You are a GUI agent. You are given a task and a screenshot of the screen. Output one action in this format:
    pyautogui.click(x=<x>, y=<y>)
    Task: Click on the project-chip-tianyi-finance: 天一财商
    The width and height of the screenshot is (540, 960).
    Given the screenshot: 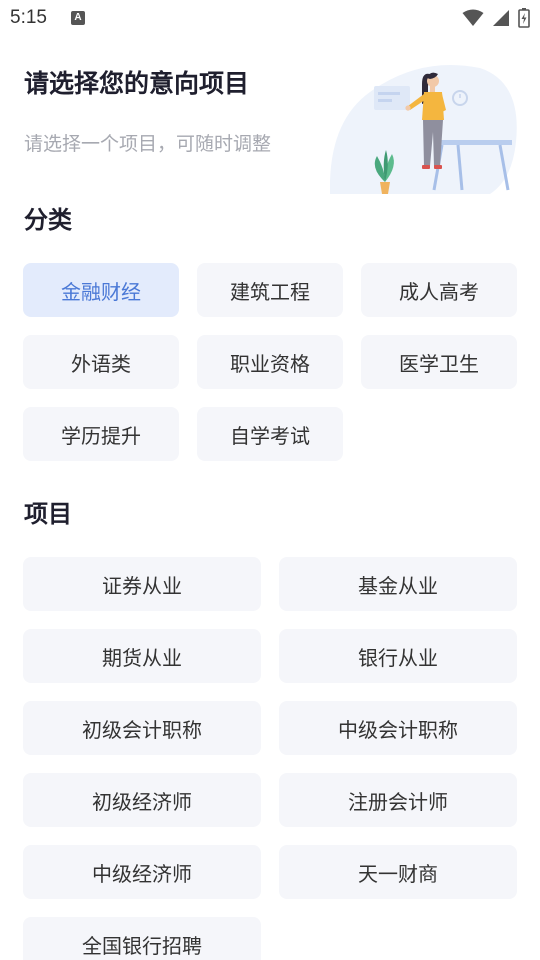 What is the action you would take?
    pyautogui.click(x=398, y=872)
    